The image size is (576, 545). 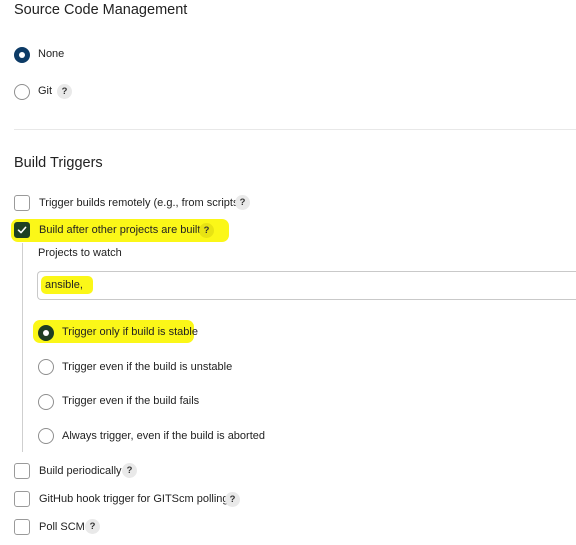 I want to click on poll-scm-label: Poll SCM, so click(x=62, y=527).